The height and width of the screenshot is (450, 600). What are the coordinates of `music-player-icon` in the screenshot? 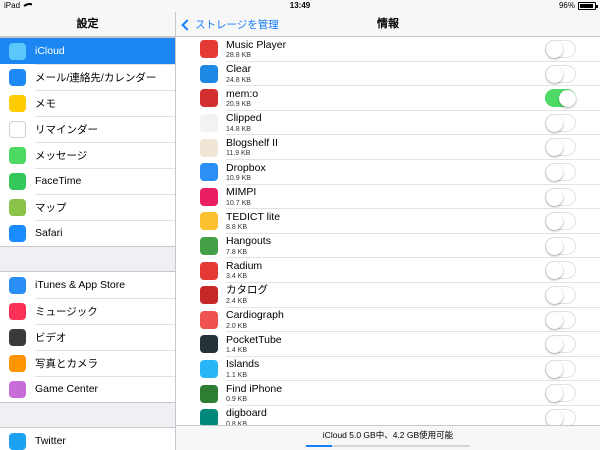 It's located at (209, 49).